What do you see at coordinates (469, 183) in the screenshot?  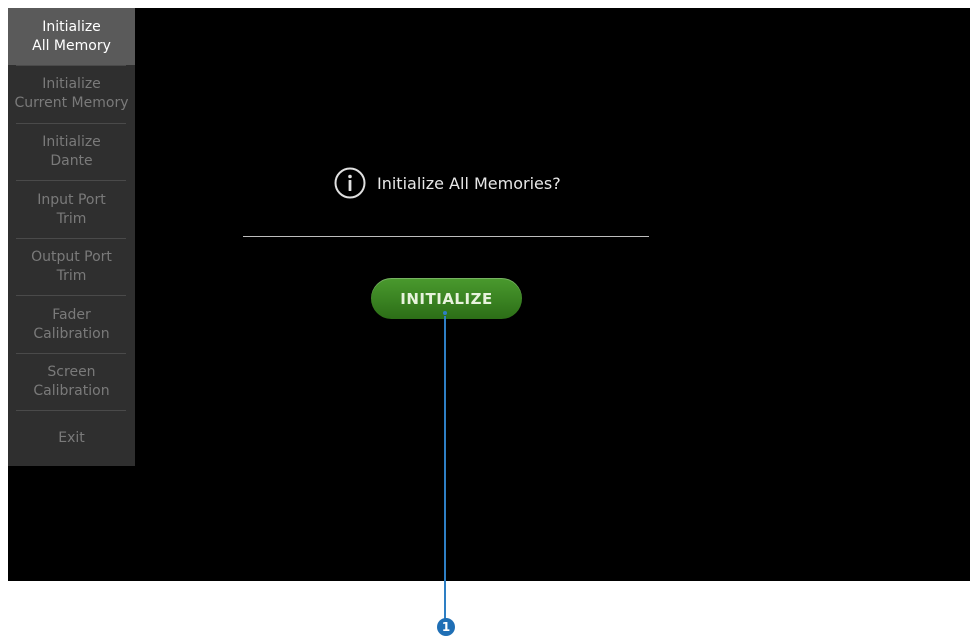 I see `message-text: Initialize All Memories?` at bounding box center [469, 183].